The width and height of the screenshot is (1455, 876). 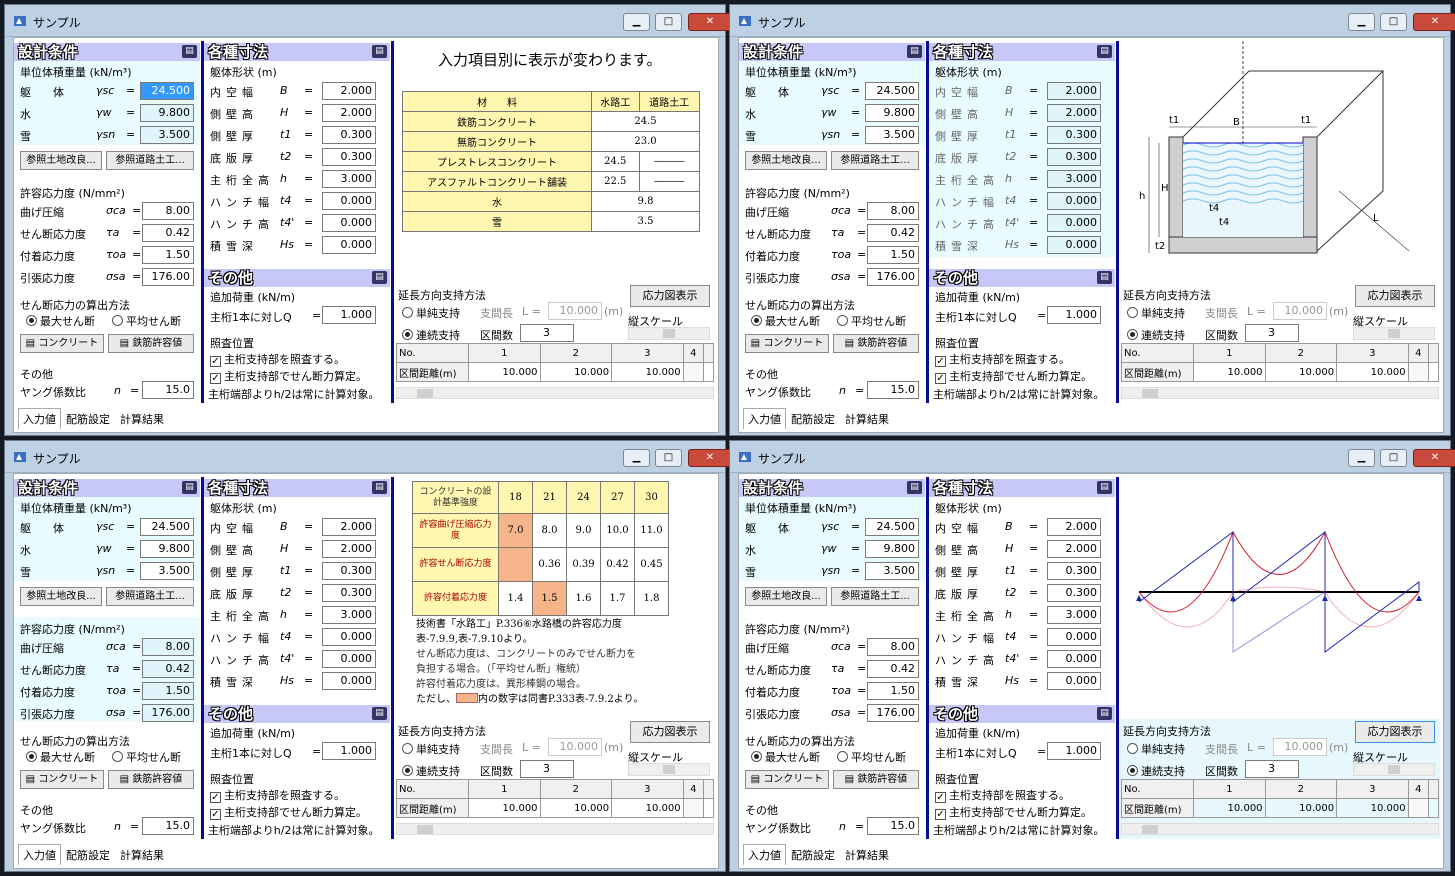 I want to click on unit-weight-input: 3.500, so click(x=167, y=571).